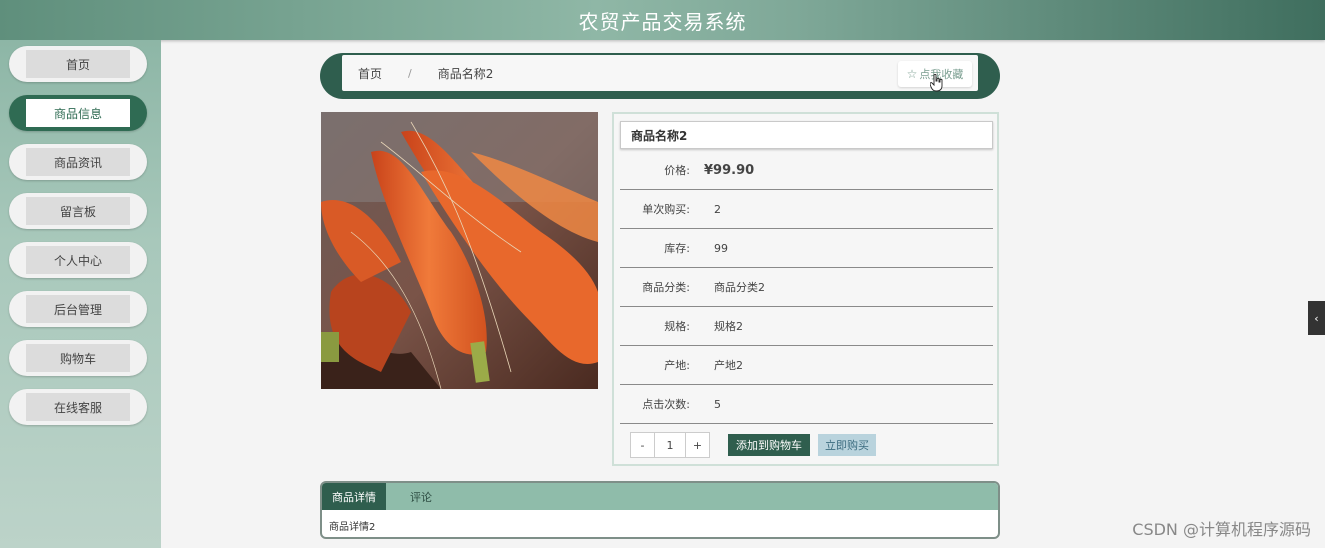  I want to click on row-label: 价格:, so click(677, 170).